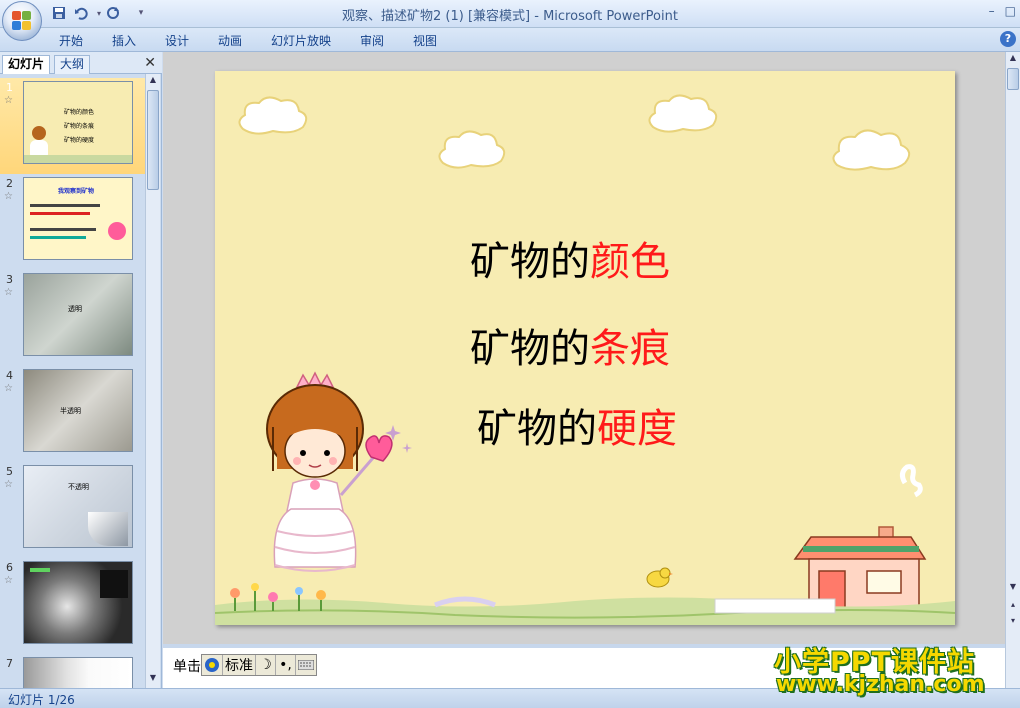  I want to click on slide-thumbnail-2: 2 ☆ 我观察到矿物, so click(72, 222).